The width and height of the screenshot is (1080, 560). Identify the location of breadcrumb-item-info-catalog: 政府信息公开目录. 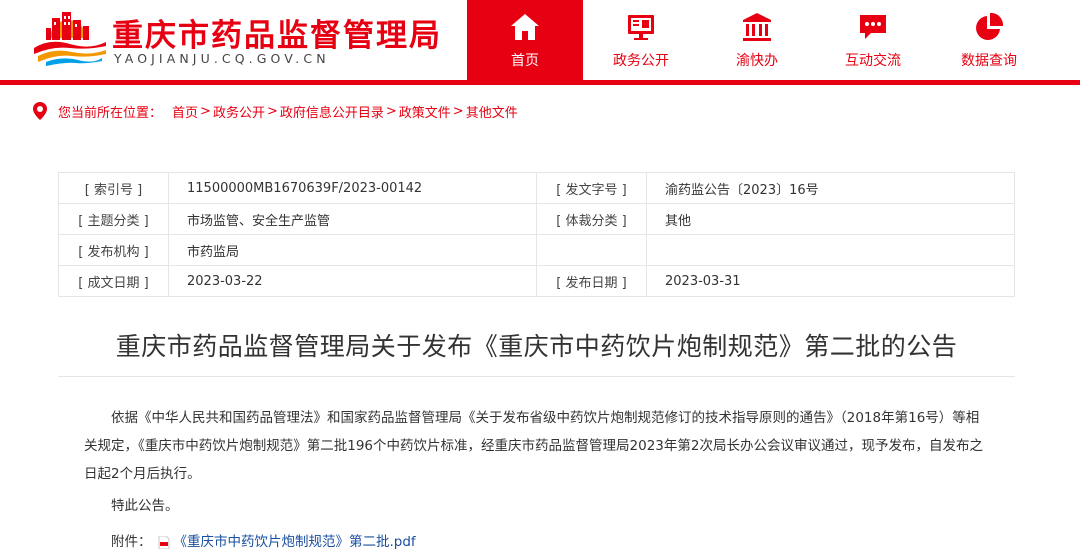
(332, 111).